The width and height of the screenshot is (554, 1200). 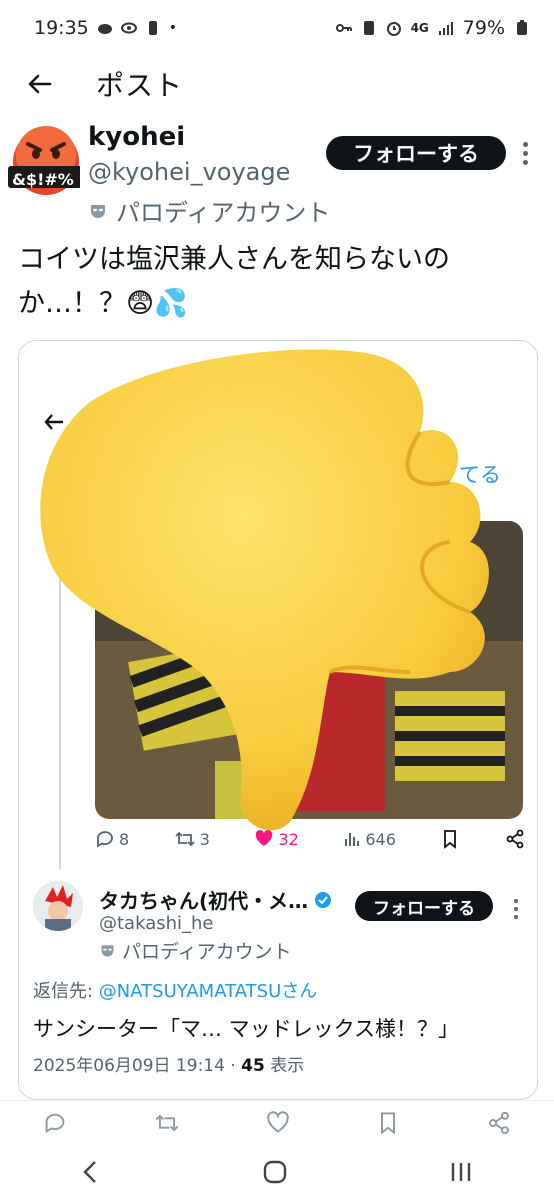 I want to click on eye-icon, so click(x=128, y=28).